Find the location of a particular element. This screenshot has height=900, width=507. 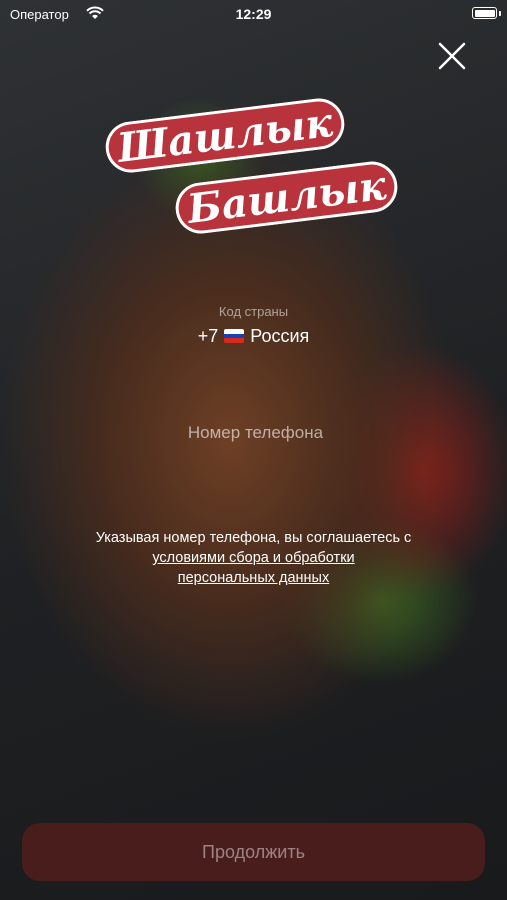

battery-tip is located at coordinates (500, 13).